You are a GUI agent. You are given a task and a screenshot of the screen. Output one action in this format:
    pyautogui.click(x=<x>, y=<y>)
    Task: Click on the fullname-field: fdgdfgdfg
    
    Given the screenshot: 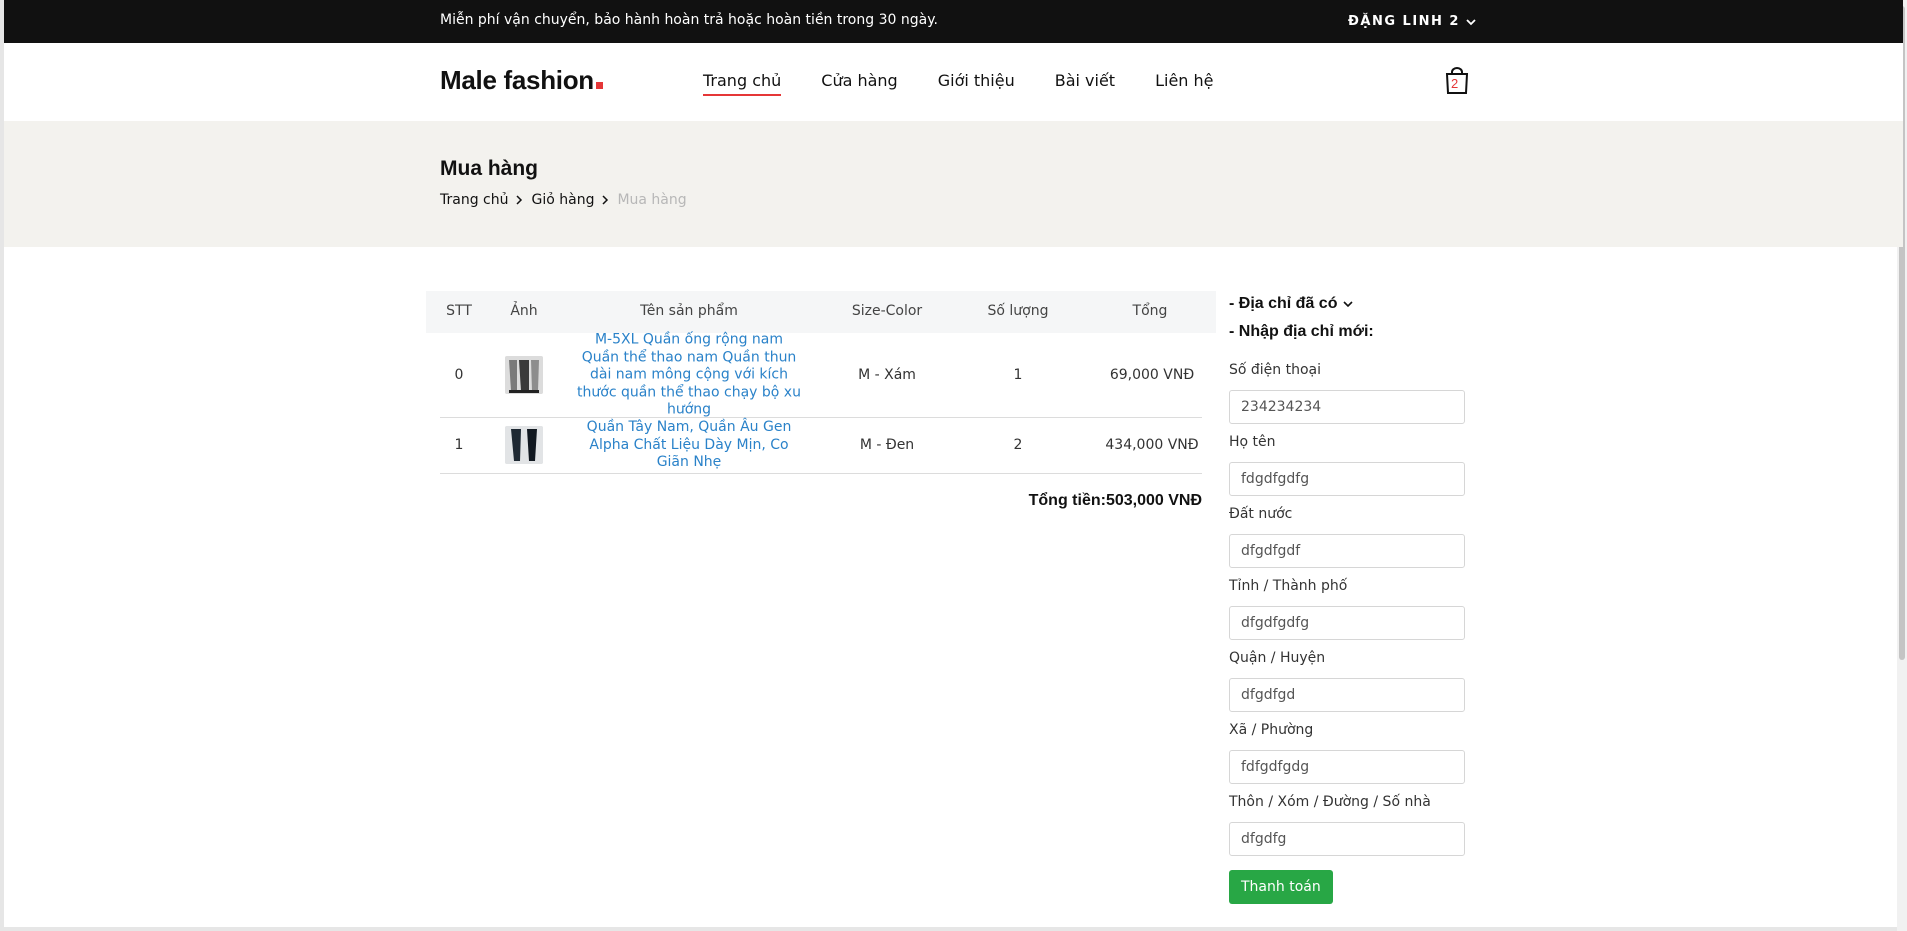 What is the action you would take?
    pyautogui.click(x=1347, y=479)
    